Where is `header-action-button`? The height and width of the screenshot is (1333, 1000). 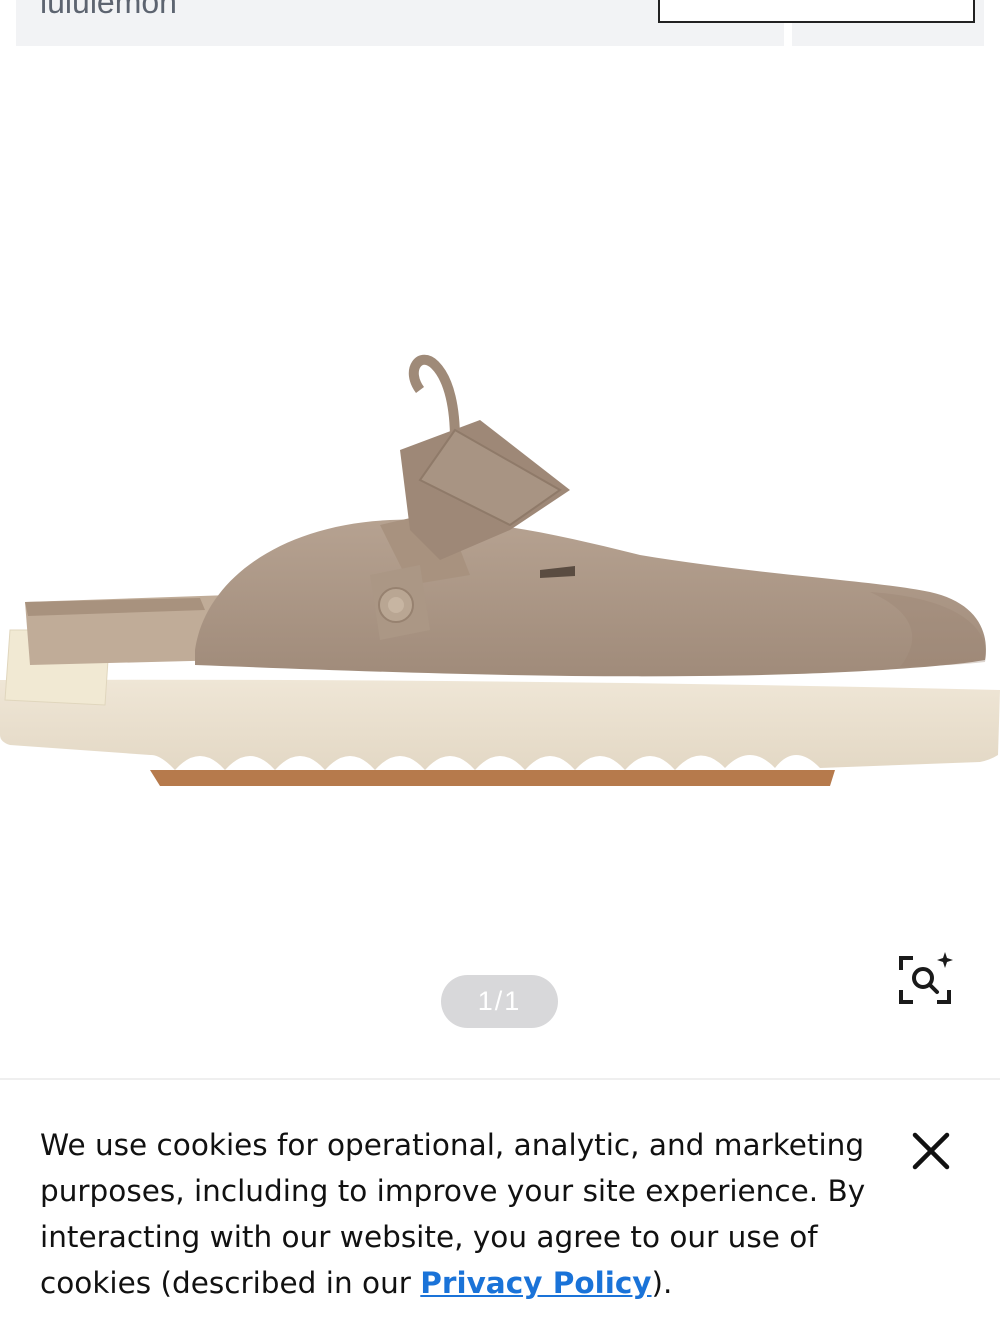 header-action-button is located at coordinates (816, 11).